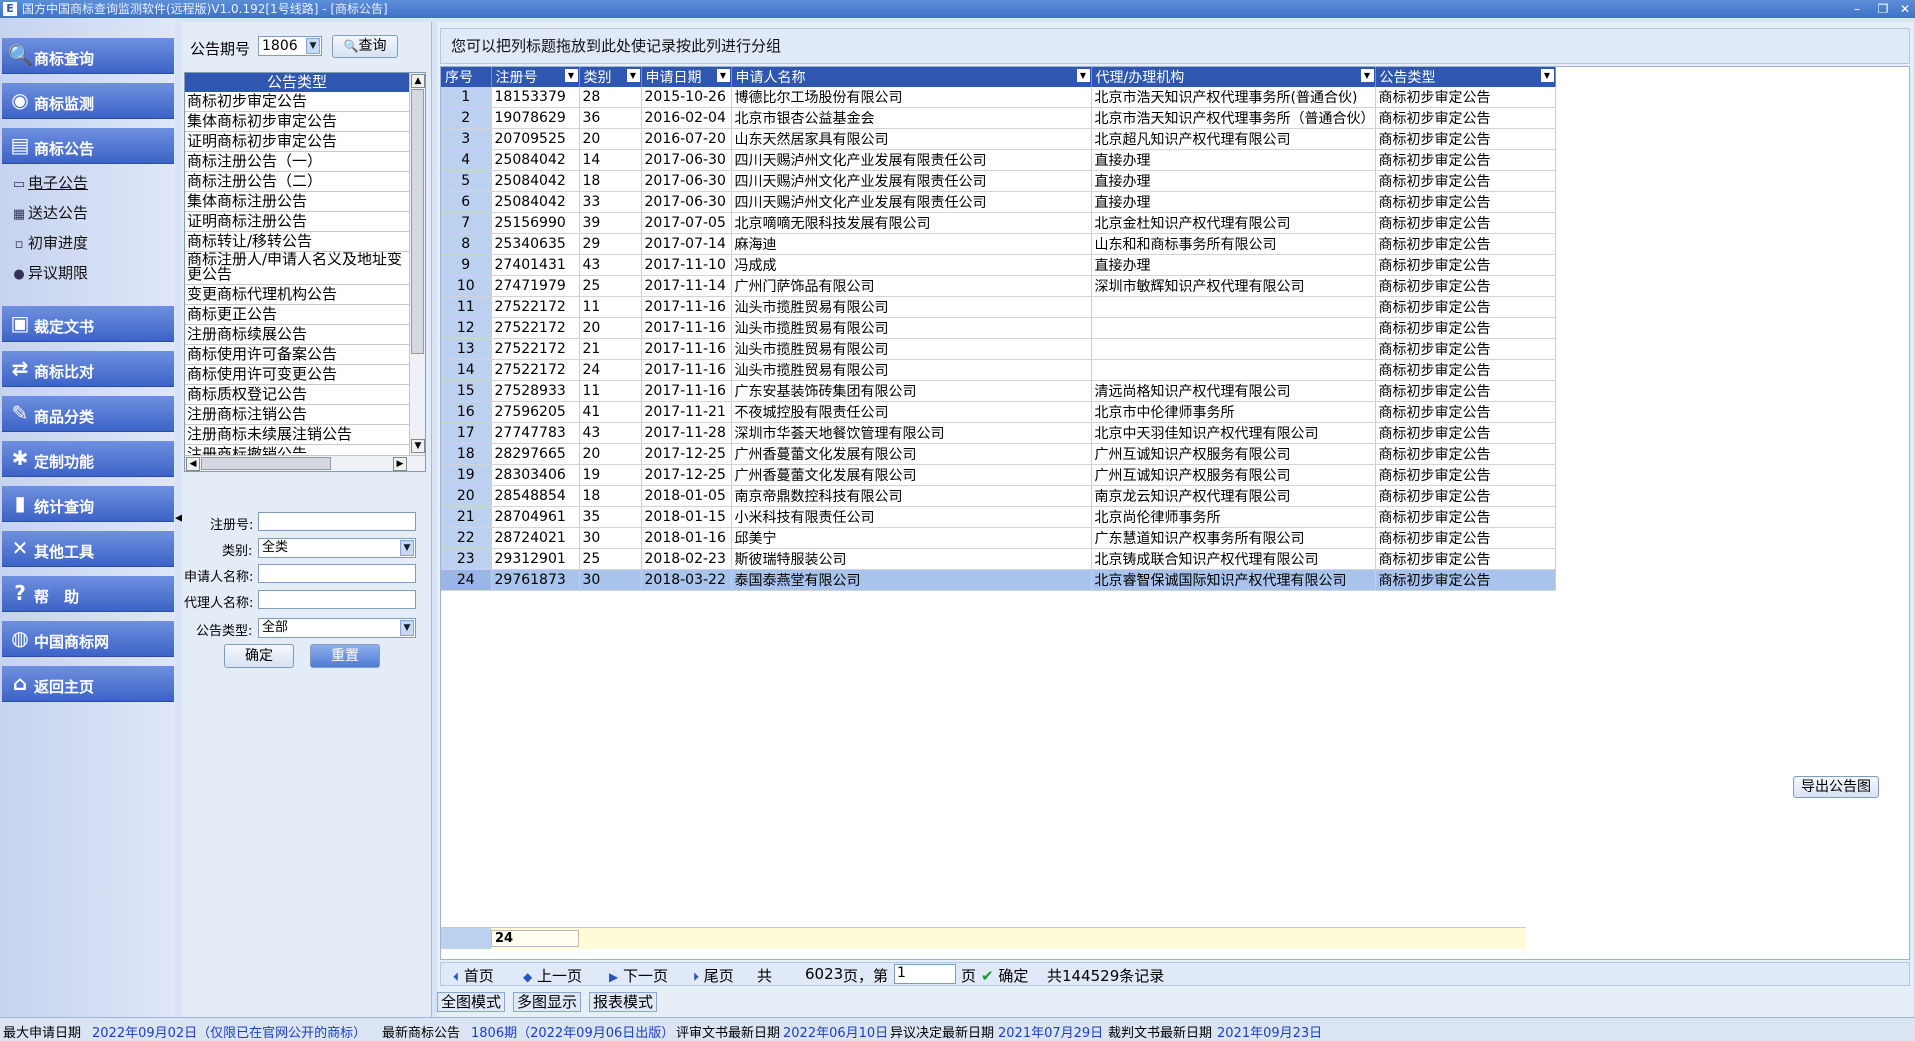 The width and height of the screenshot is (1915, 1041). I want to click on row-seq-cell: 15, so click(466, 391).